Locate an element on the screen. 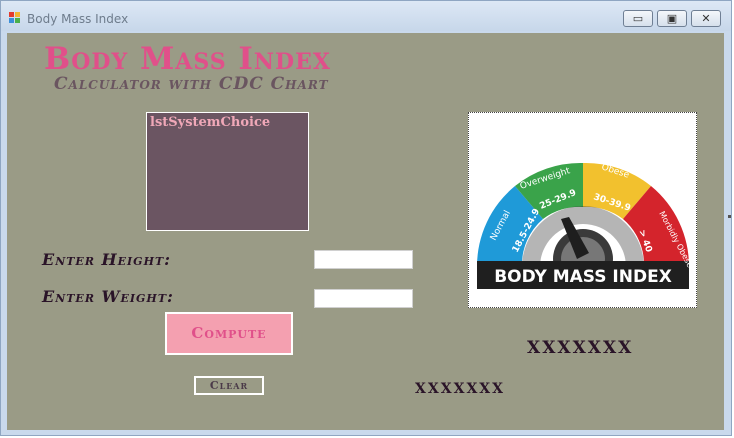  system-choice-listbox: lstSystemChoice is located at coordinates (227, 171).